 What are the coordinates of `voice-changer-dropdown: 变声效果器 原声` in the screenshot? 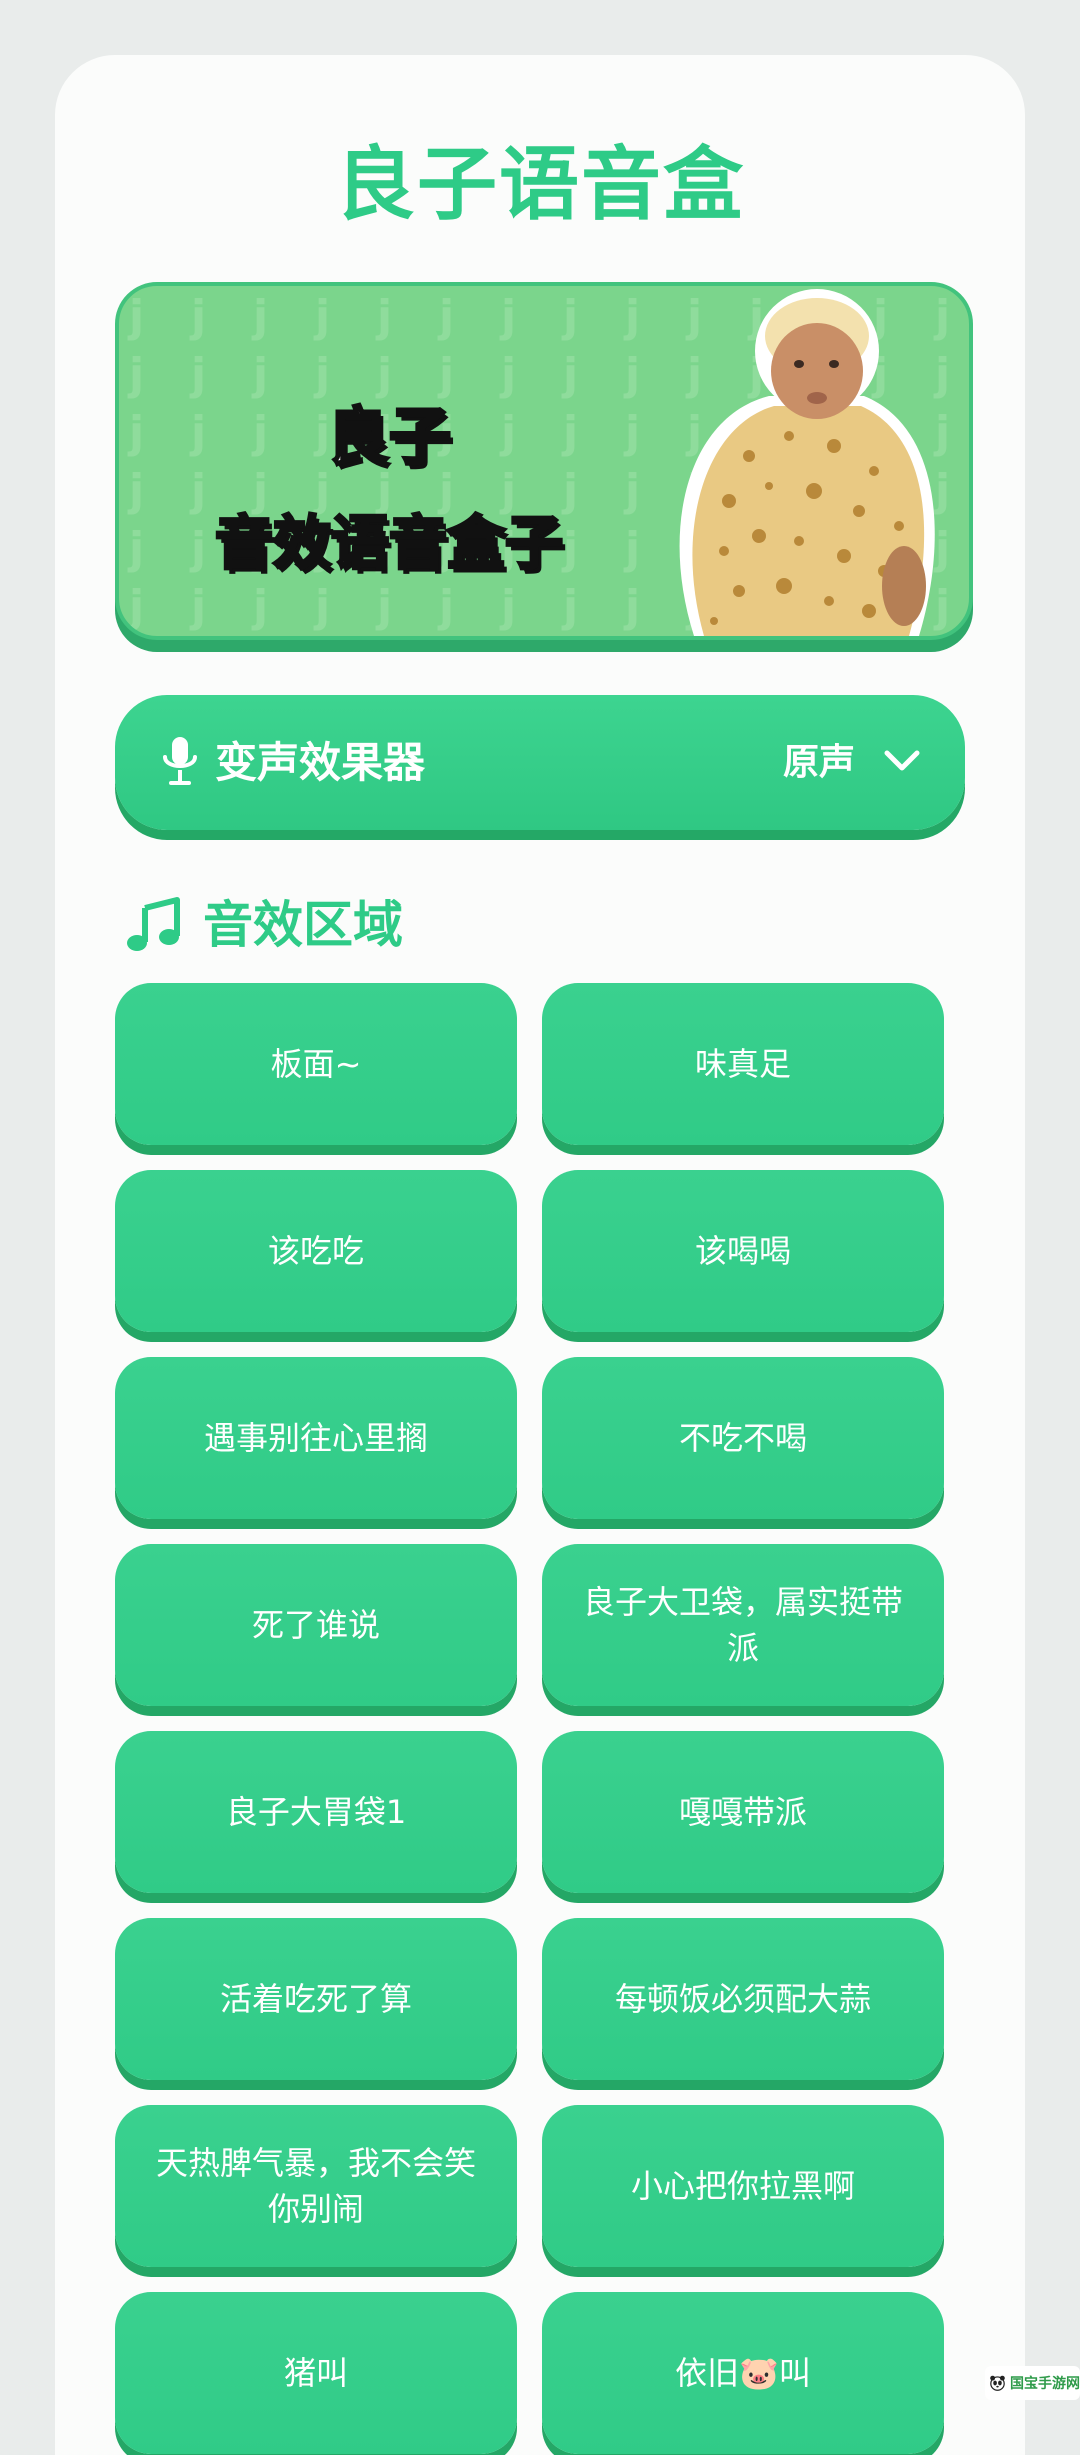 It's located at (540, 762).